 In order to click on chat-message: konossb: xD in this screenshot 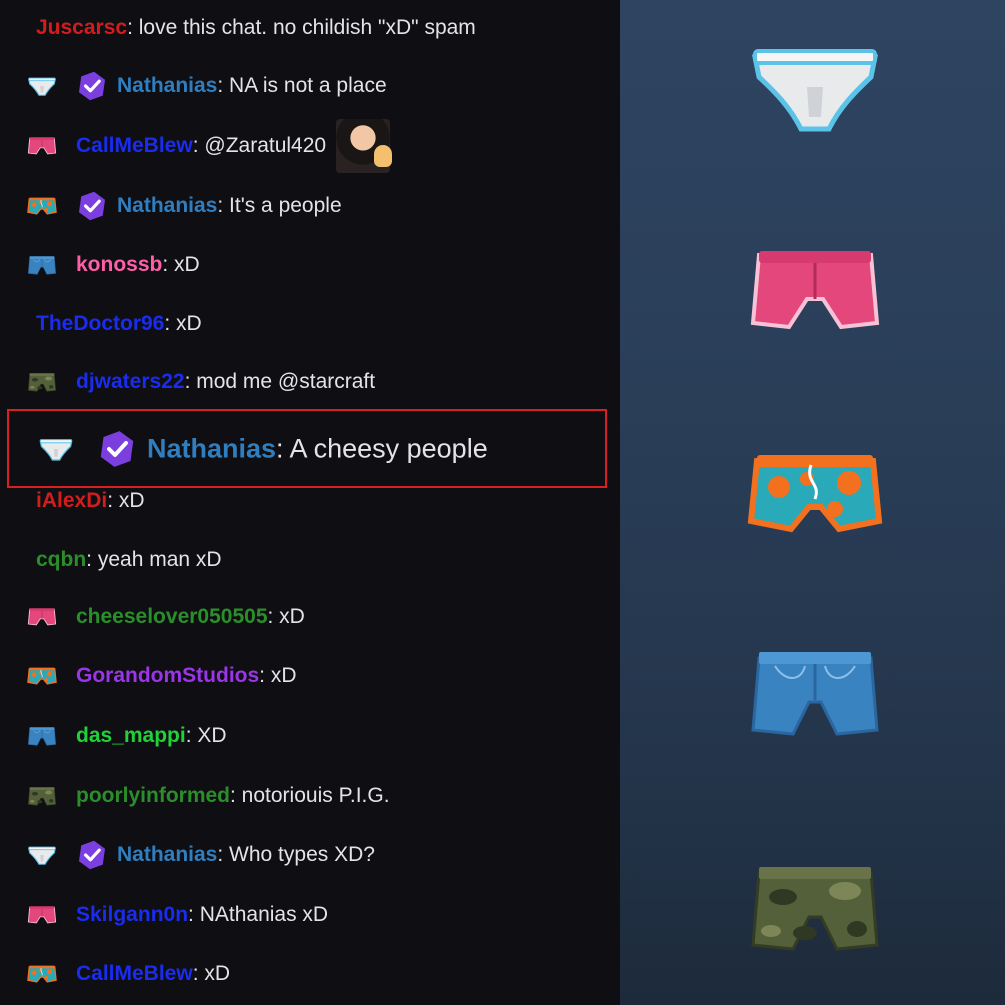, I will do `click(305, 265)`.